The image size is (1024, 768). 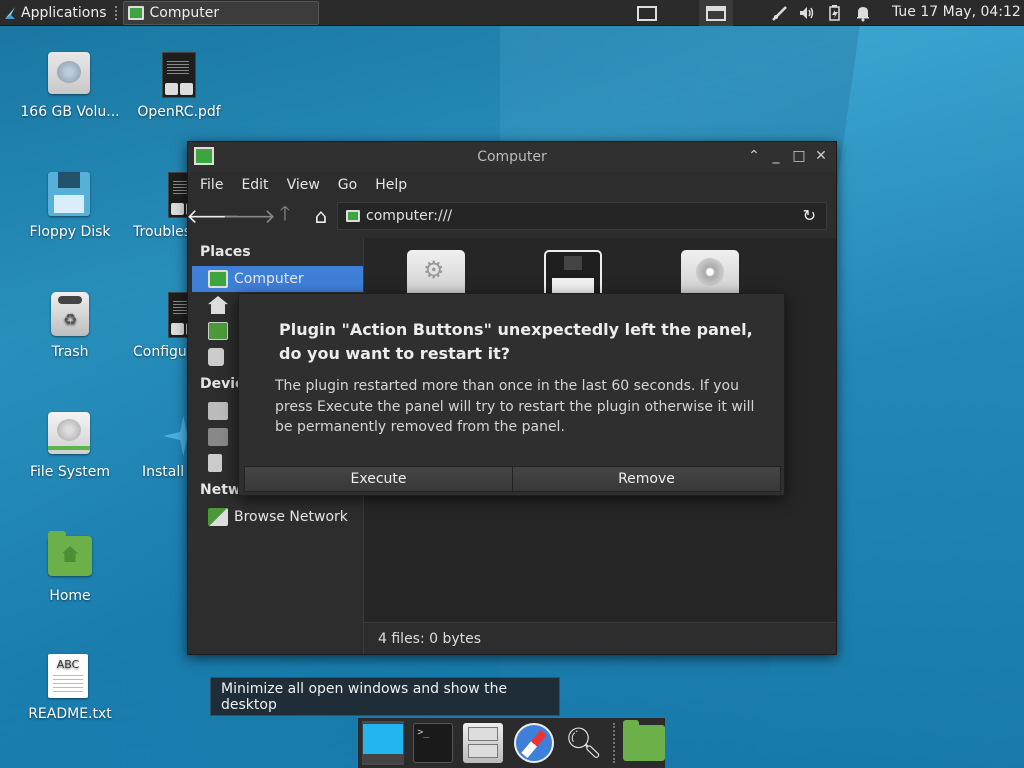 I want to click on show-desktop-icon, so click(x=383, y=743).